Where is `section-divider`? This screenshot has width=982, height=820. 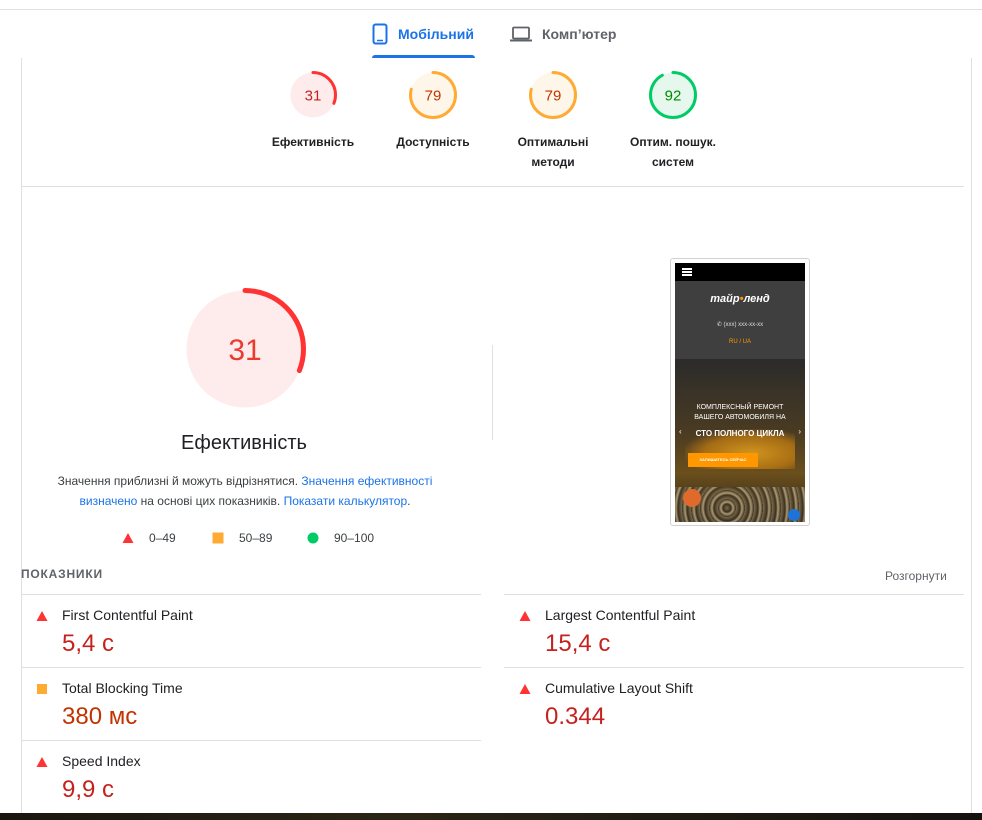 section-divider is located at coordinates (492, 186).